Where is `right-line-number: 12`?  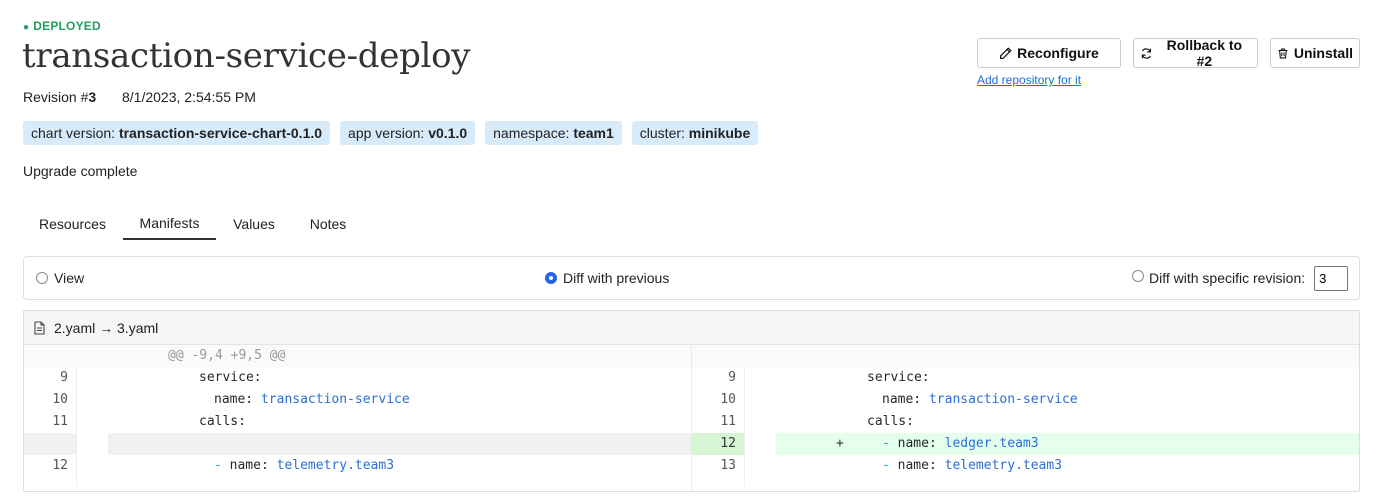
right-line-number: 12 is located at coordinates (718, 444).